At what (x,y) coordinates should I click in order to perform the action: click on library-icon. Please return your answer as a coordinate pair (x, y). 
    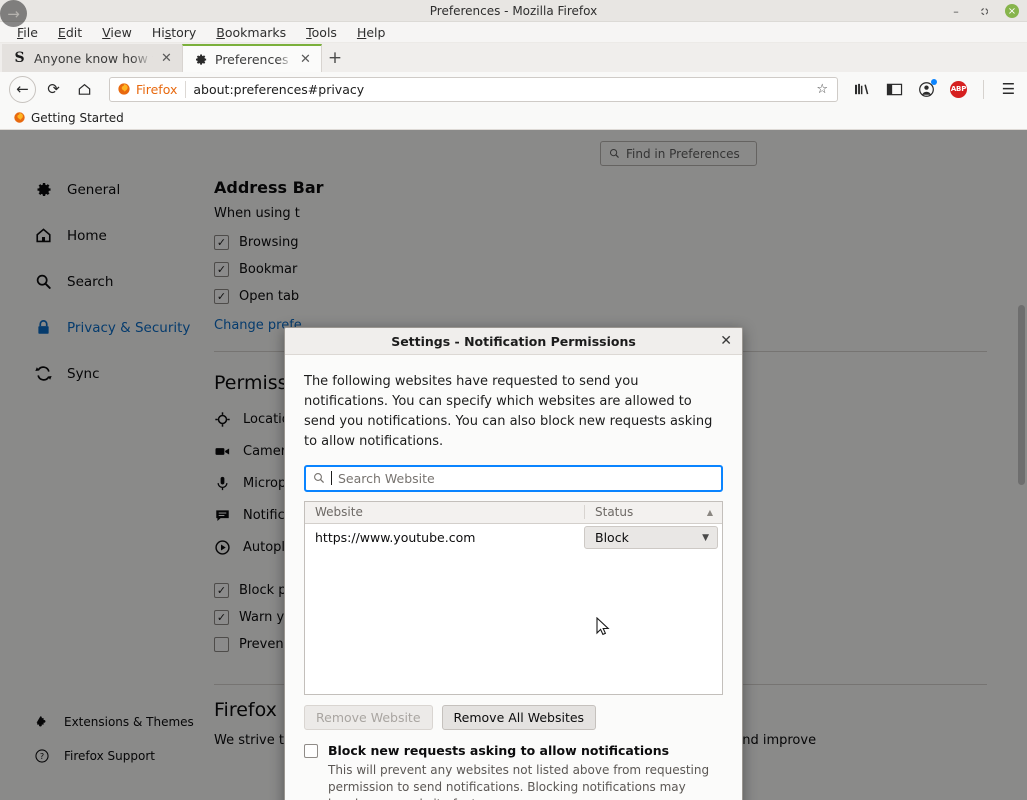
    Looking at the image, I should click on (862, 89).